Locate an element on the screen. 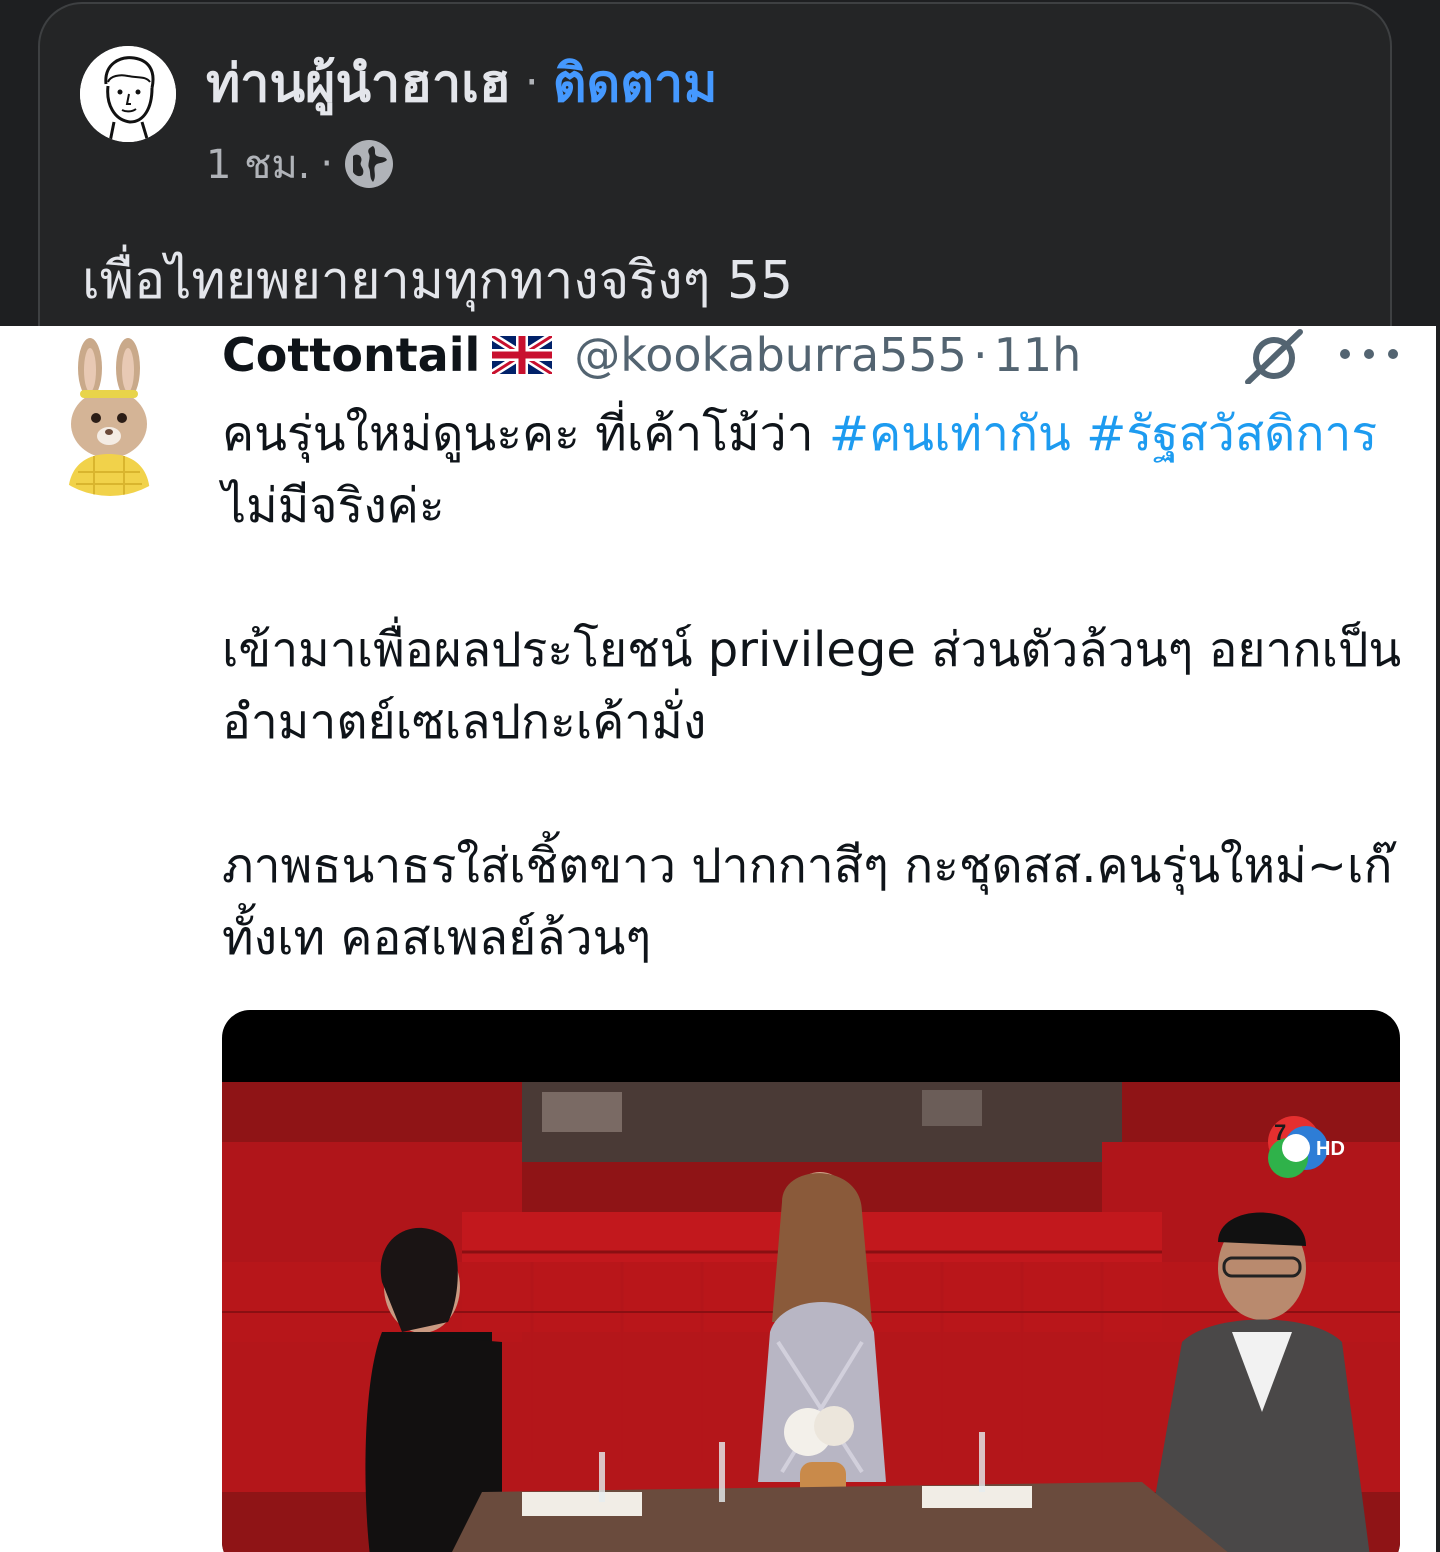  tweet-header: Cottontail @kookaburra555 · 11h is located at coordinates (651, 355).